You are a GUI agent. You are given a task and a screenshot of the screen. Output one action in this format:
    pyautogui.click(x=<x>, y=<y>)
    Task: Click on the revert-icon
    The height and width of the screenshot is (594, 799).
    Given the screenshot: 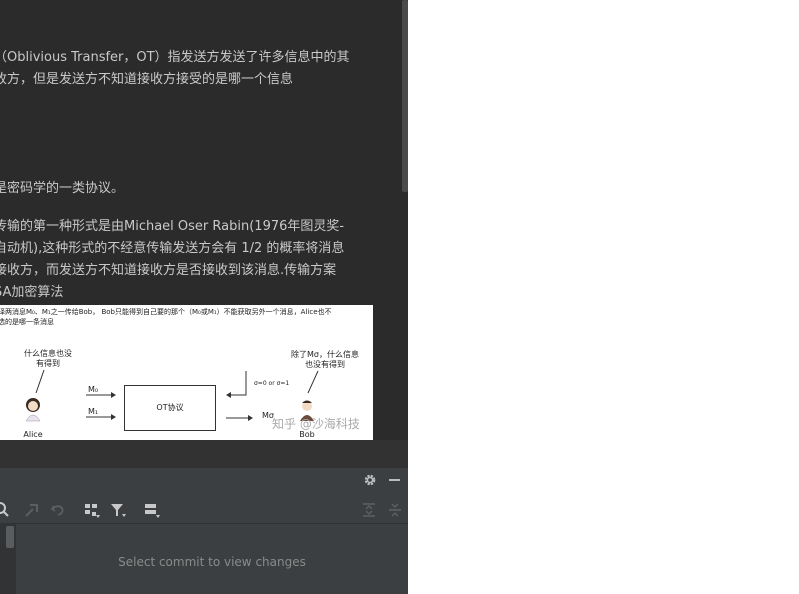 What is the action you would take?
    pyautogui.click(x=58, y=510)
    